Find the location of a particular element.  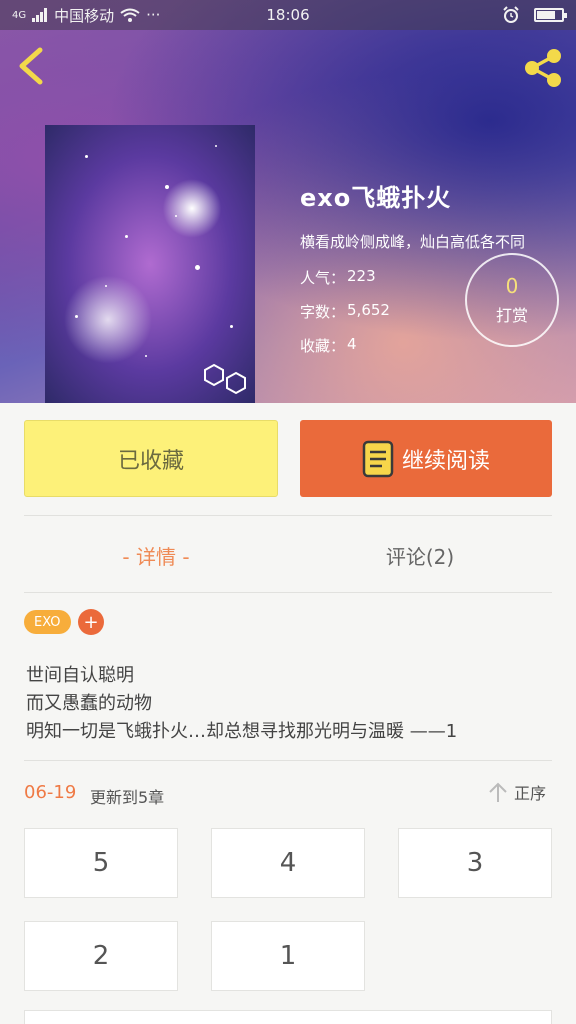

chapter-button: 3 is located at coordinates (475, 863).